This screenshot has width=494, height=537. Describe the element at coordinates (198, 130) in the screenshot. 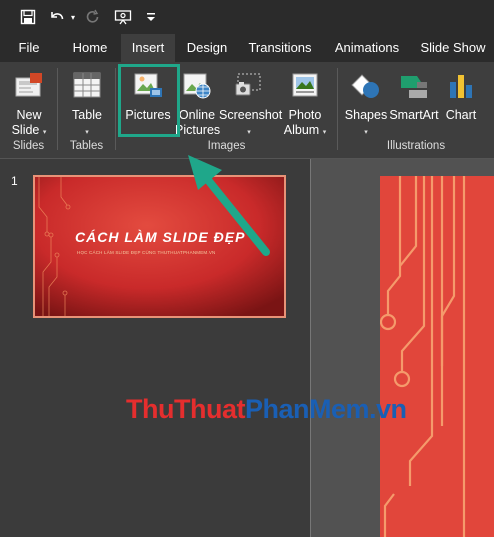

I see `online-pictures-label-2: Pictures` at that location.